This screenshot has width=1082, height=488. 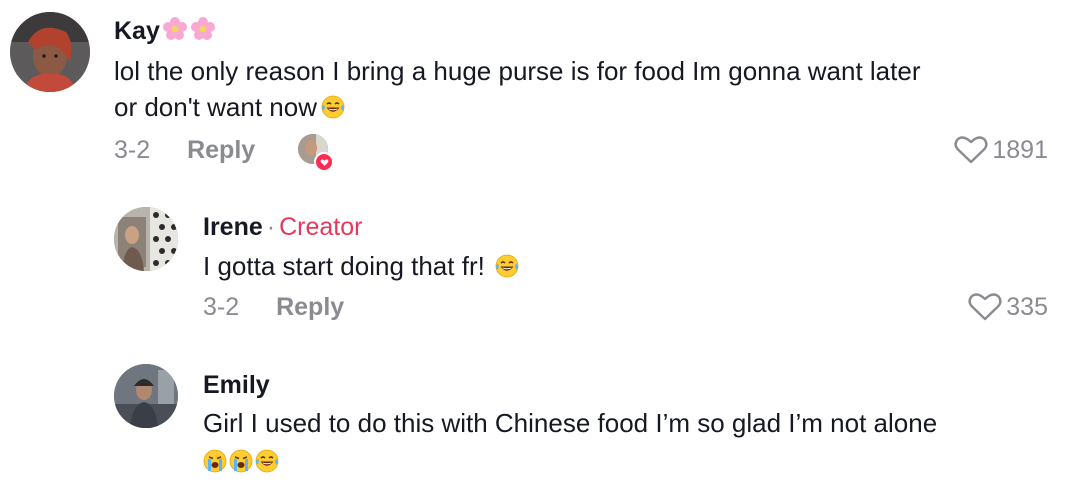 I want to click on like-count: 1891, so click(x=1020, y=150).